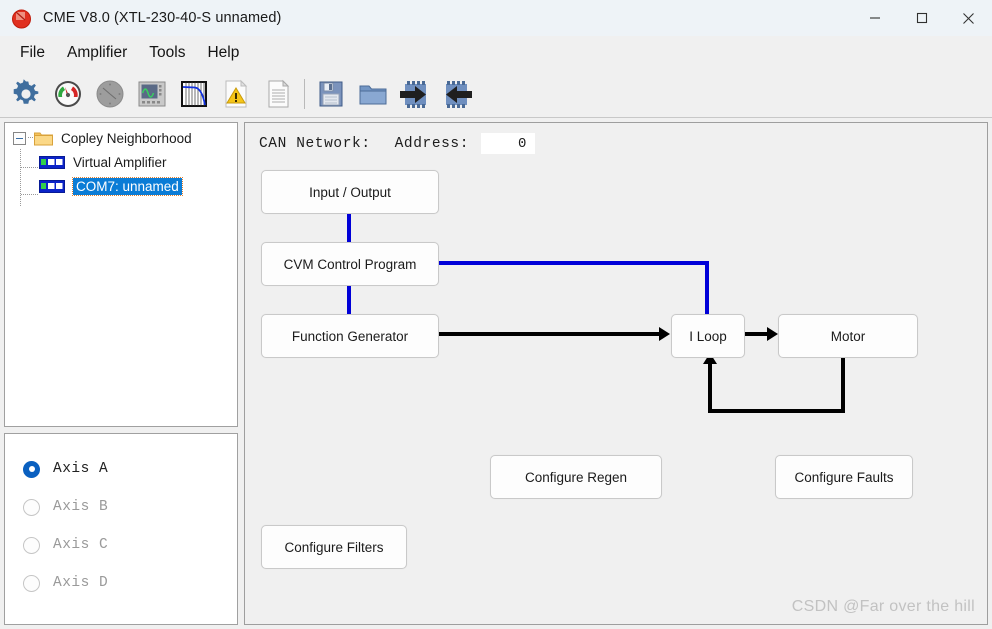 The width and height of the screenshot is (992, 629). What do you see at coordinates (81, 583) in the screenshot?
I see `axis-label-d: Axis D` at bounding box center [81, 583].